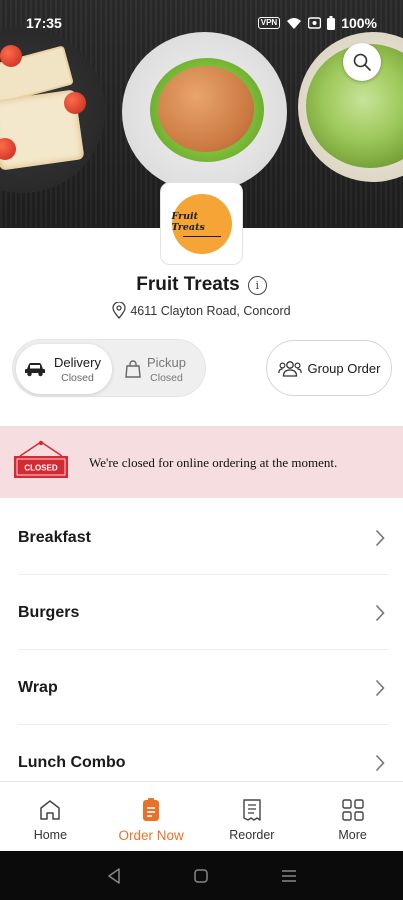 The image size is (403, 900). I want to click on battery-icon, so click(331, 23).